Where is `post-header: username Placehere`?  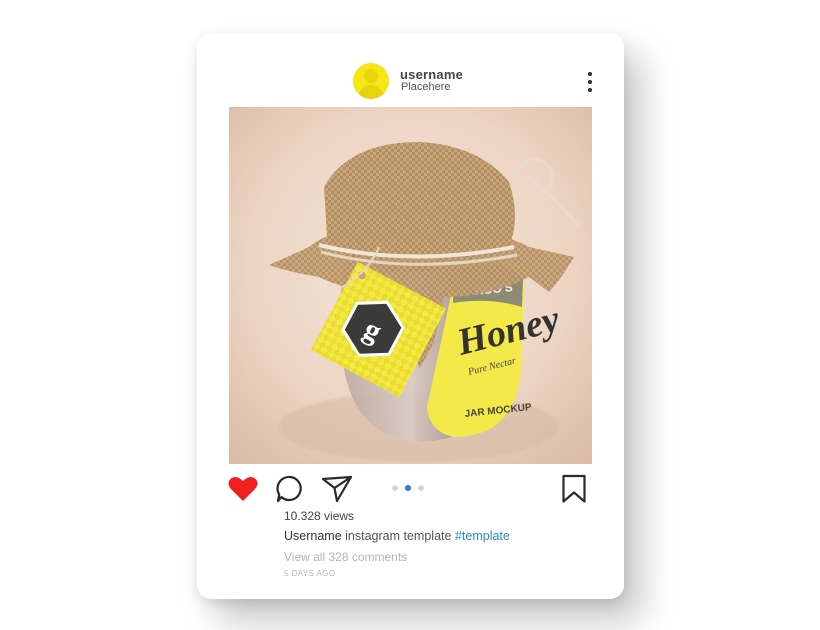 post-header: username Placehere is located at coordinates (410, 70).